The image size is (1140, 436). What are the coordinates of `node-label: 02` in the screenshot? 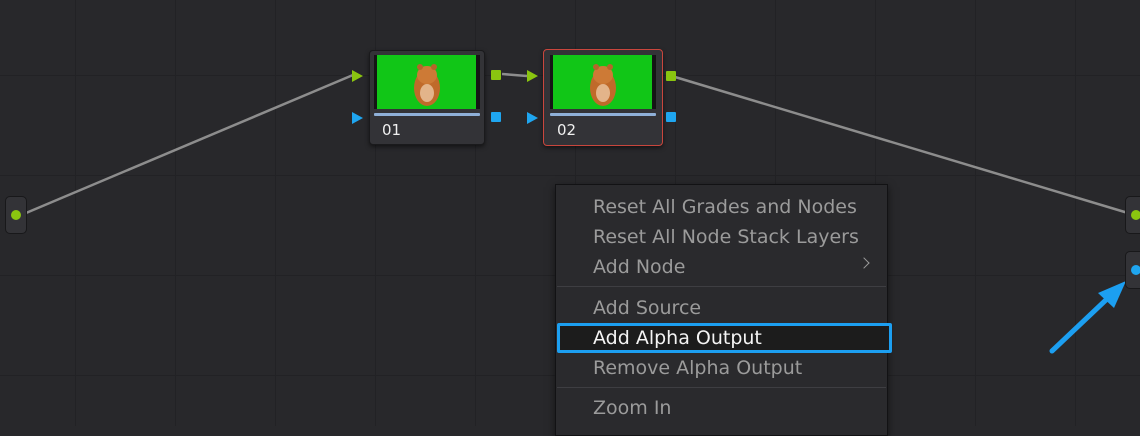 It's located at (567, 130).